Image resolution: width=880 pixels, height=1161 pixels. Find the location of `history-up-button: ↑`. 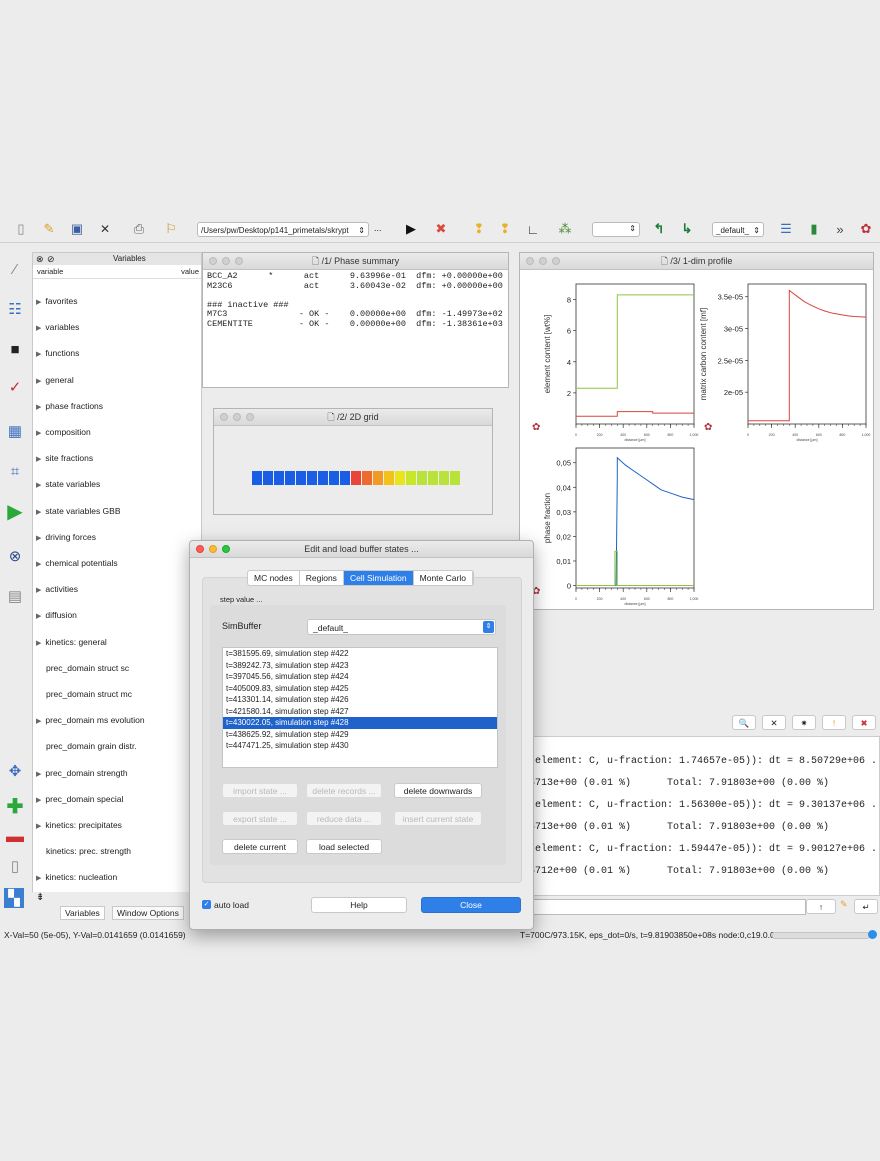

history-up-button: ↑ is located at coordinates (821, 906).